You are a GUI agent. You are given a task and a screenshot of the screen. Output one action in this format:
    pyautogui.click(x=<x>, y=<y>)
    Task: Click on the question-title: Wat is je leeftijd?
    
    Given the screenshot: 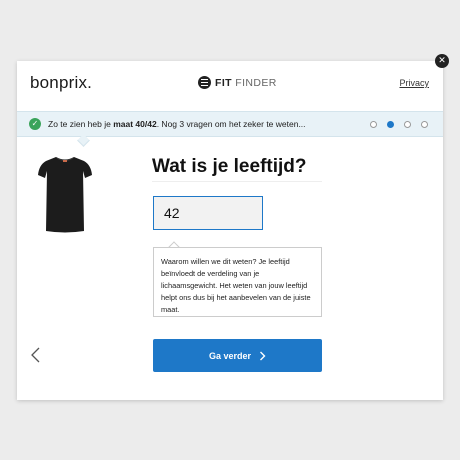 What is the action you would take?
    pyautogui.click(x=229, y=166)
    